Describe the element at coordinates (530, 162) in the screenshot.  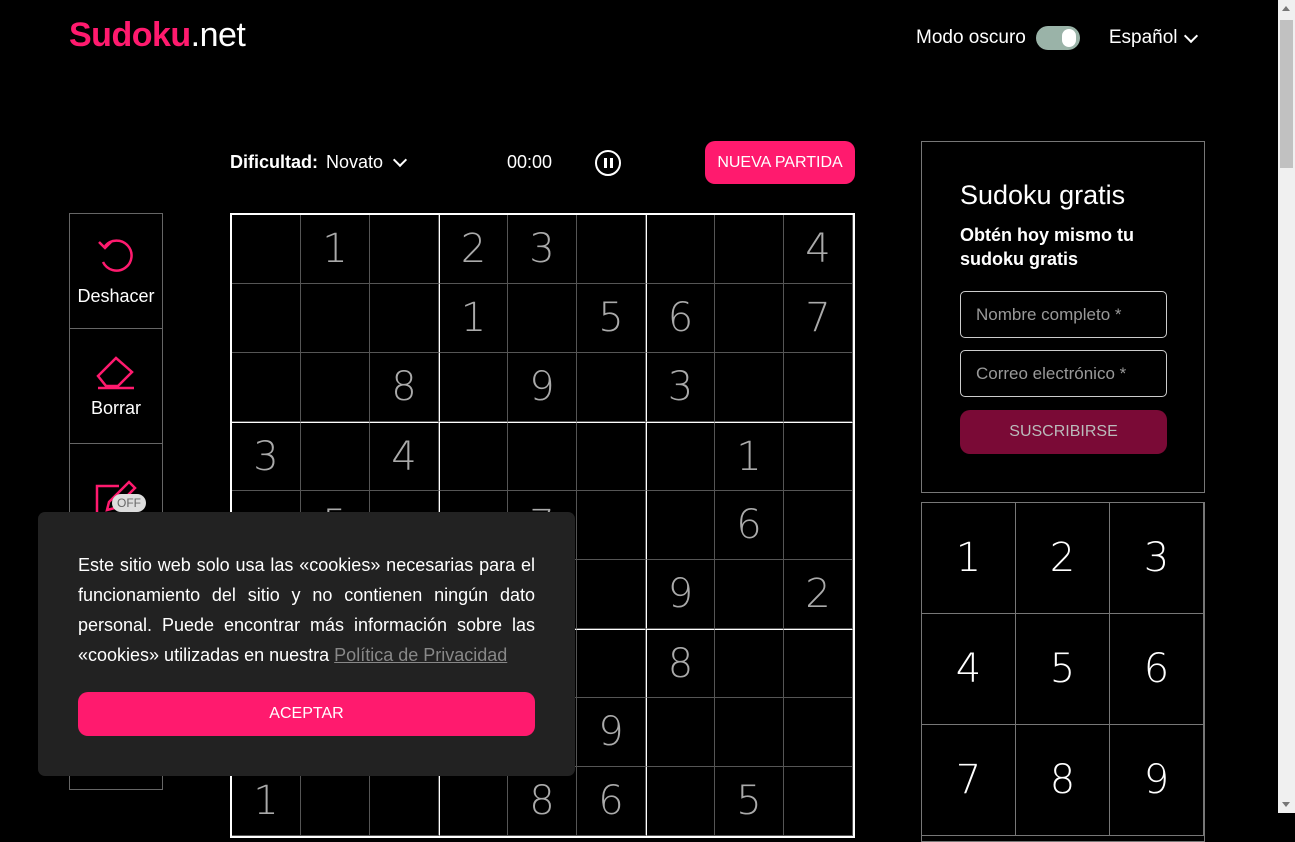
I see `timer: 00:00` at that location.